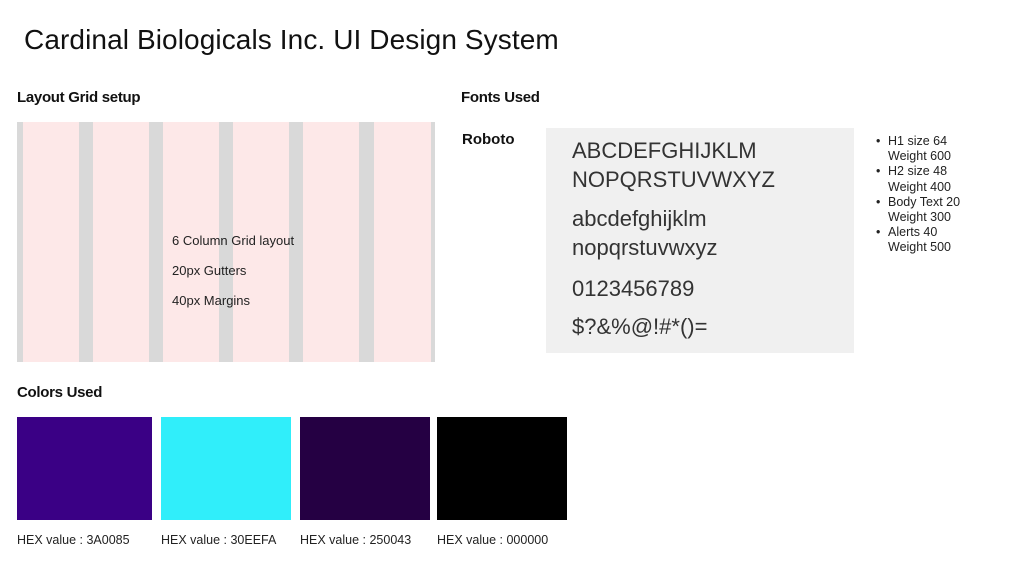 The width and height of the screenshot is (1024, 576). What do you see at coordinates (73, 540) in the screenshot?
I see `hex-label: HEX value : 3A0085` at bounding box center [73, 540].